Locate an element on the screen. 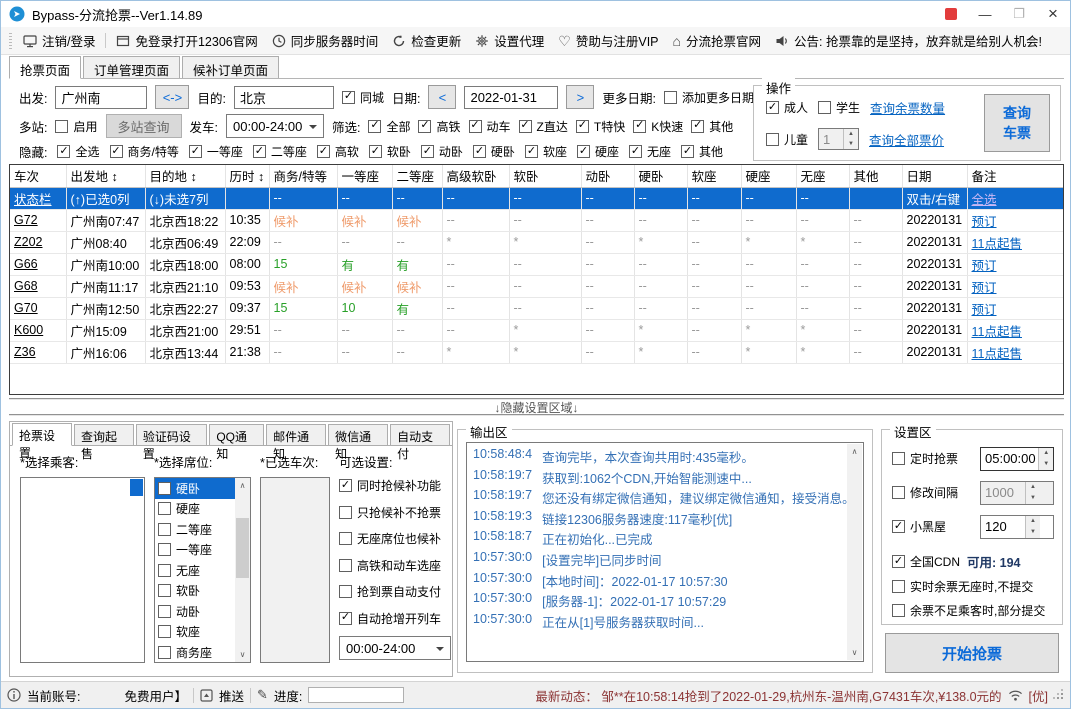  cell-车次: Z36 is located at coordinates (38, 352).